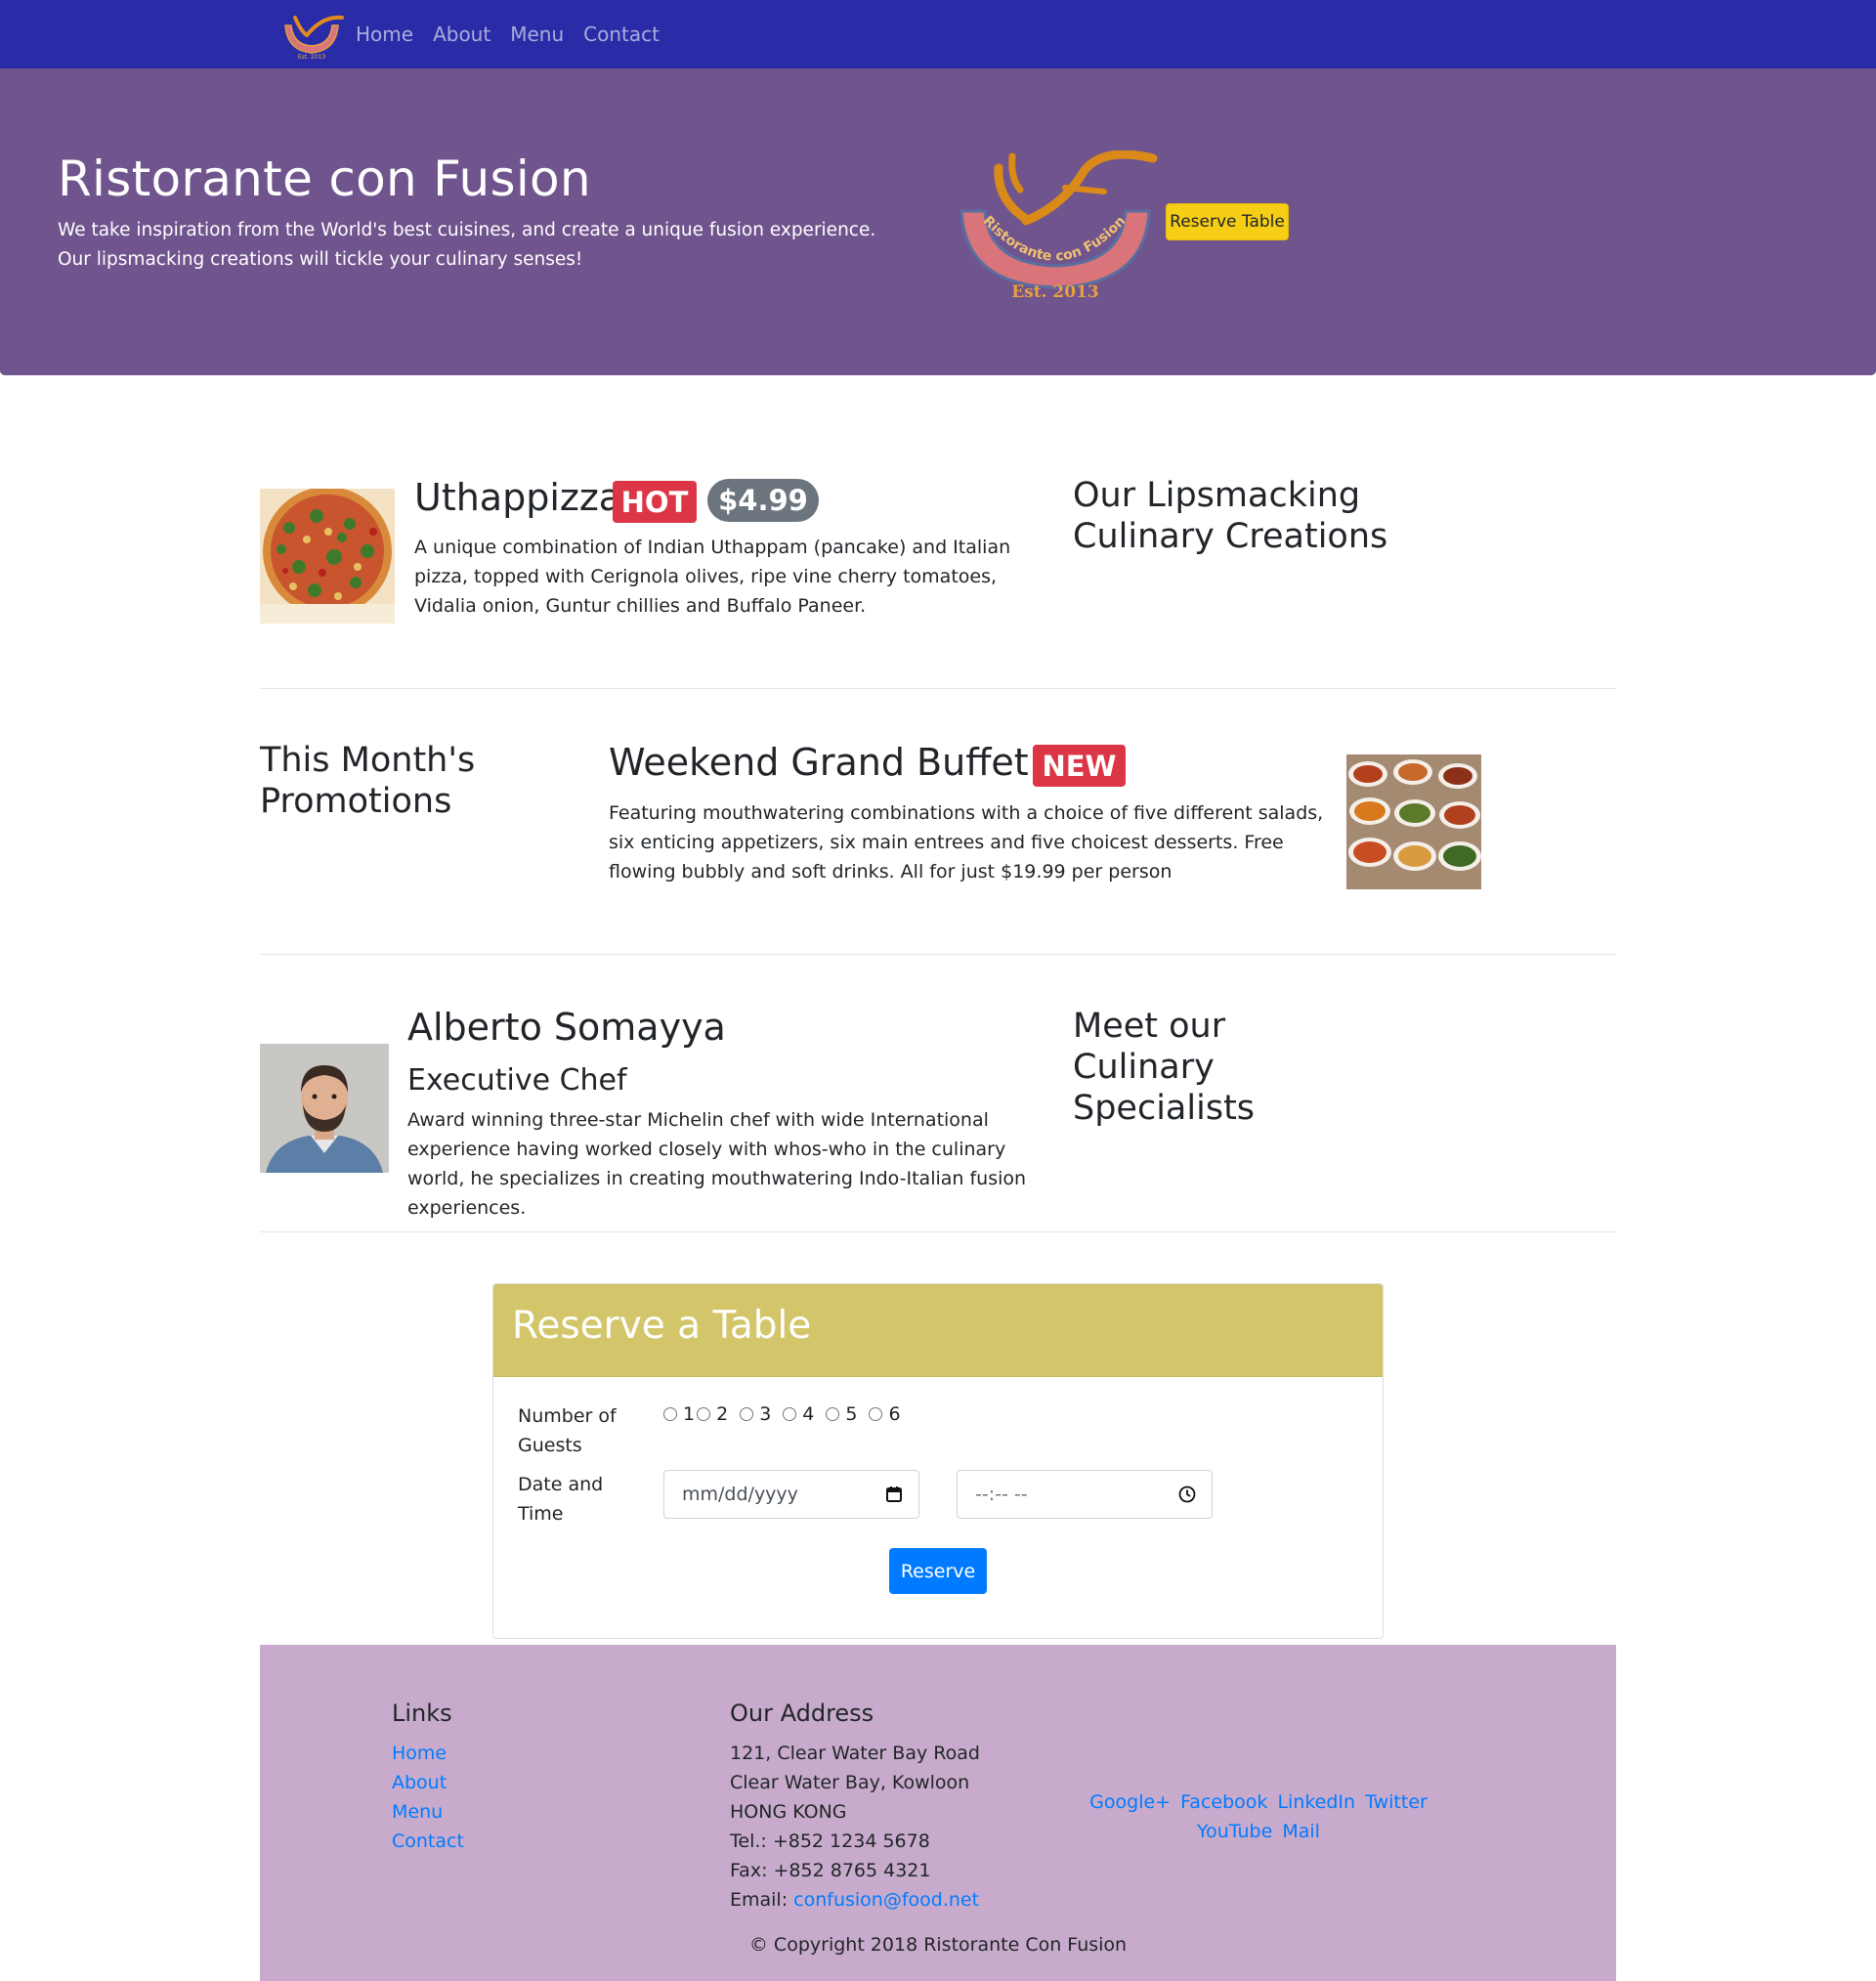 This screenshot has height=1981, width=1876. What do you see at coordinates (517, 1080) in the screenshot?
I see `chef-designation: Executive Chef` at bounding box center [517, 1080].